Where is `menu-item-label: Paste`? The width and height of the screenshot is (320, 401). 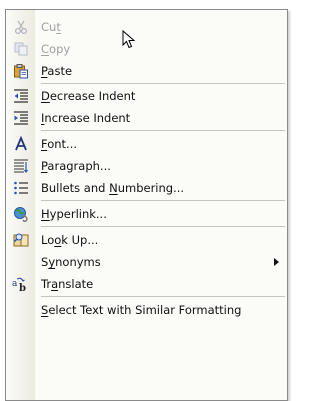
menu-item-label: Paste is located at coordinates (57, 71).